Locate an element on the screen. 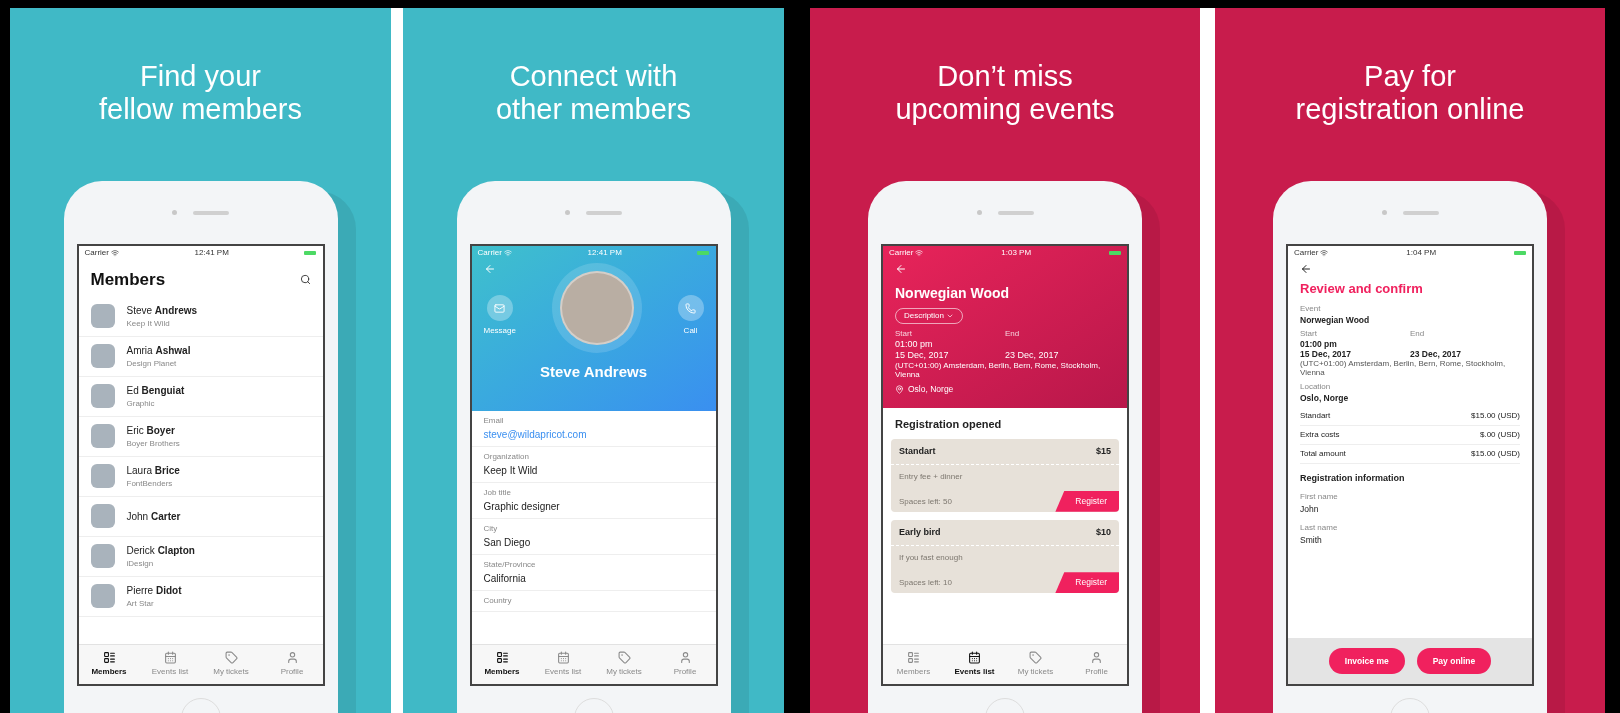  field-value: California is located at coordinates (505, 579).